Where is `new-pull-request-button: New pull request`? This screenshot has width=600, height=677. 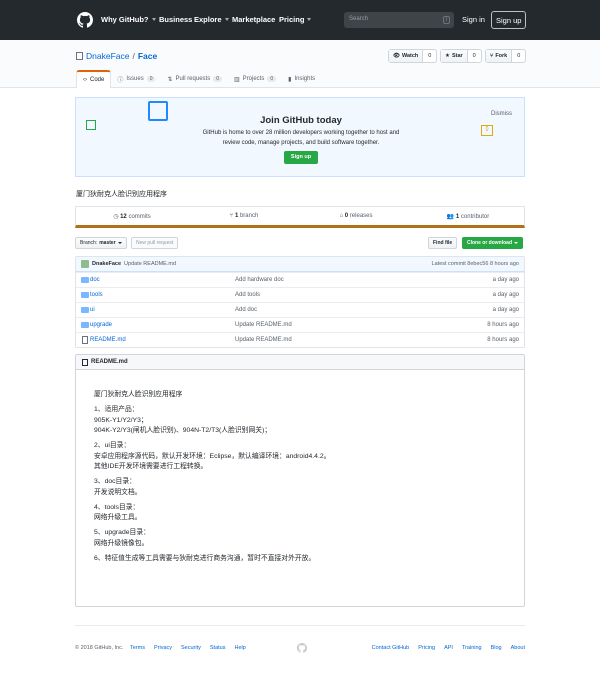 new-pull-request-button: New pull request is located at coordinates (155, 243).